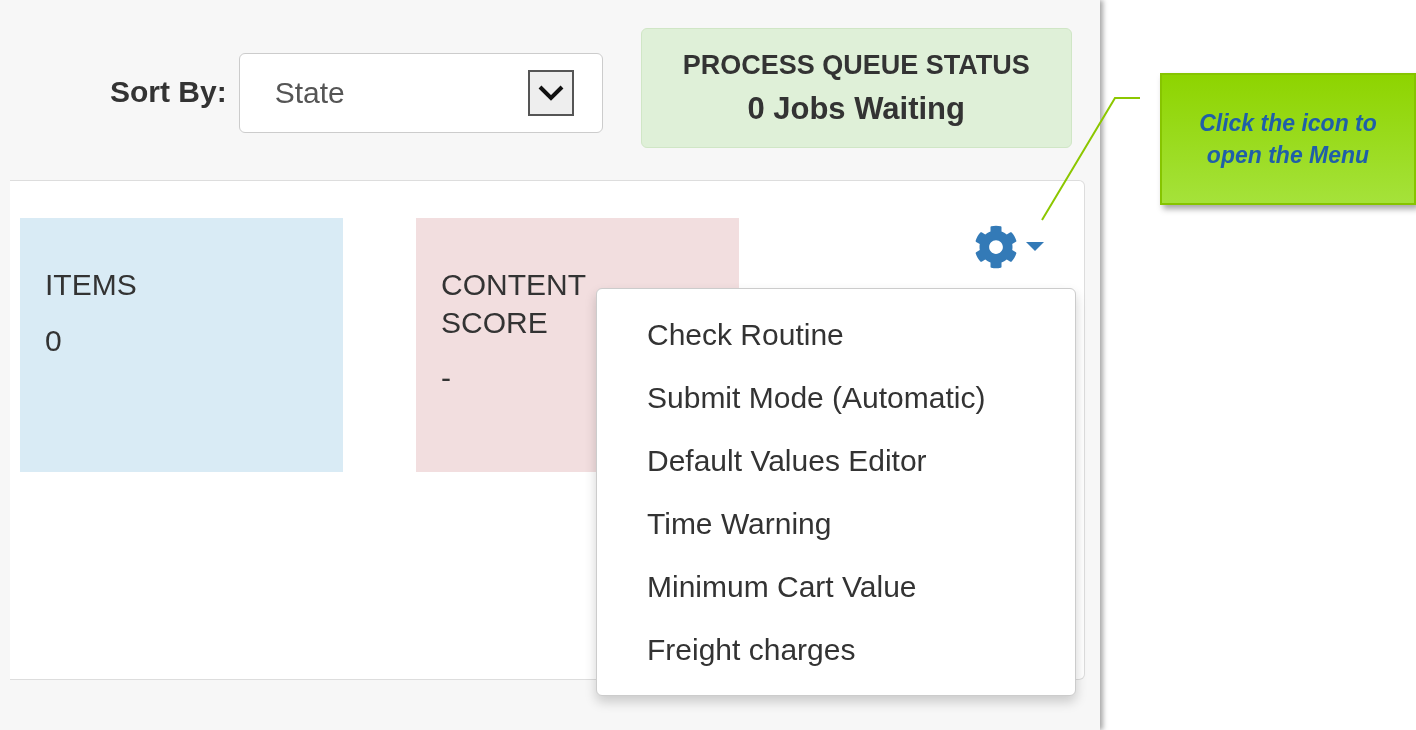 The width and height of the screenshot is (1416, 730). What do you see at coordinates (836, 397) in the screenshot?
I see `menu-item: Submit Mode (Automatic)` at bounding box center [836, 397].